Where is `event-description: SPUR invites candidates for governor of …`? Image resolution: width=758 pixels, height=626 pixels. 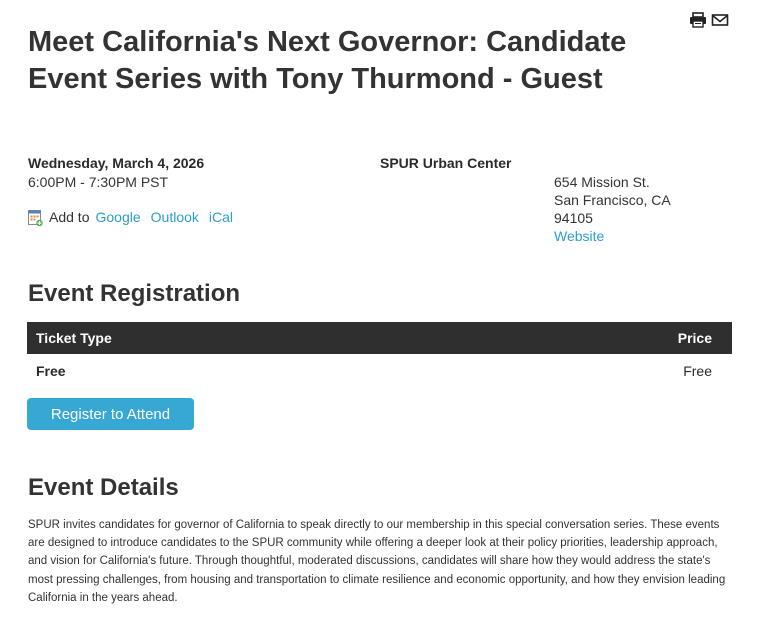
event-description: SPUR invites candidates for governor of … is located at coordinates (377, 561).